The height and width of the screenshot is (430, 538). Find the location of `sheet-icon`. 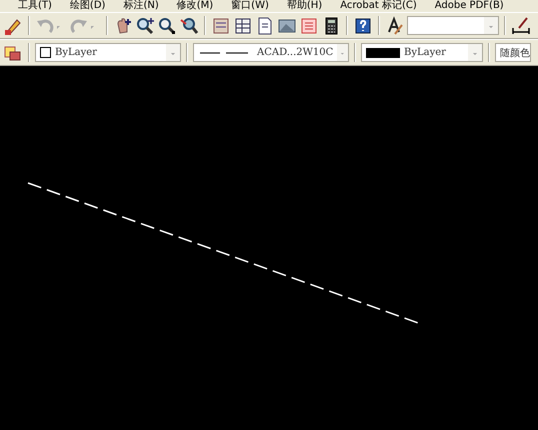

sheet-icon is located at coordinates (309, 26).